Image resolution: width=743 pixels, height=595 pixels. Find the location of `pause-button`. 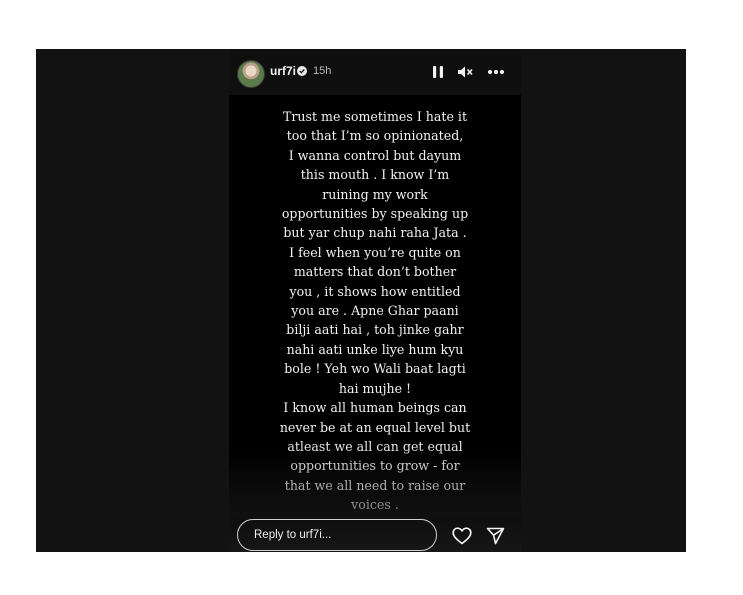

pause-button is located at coordinates (438, 72).